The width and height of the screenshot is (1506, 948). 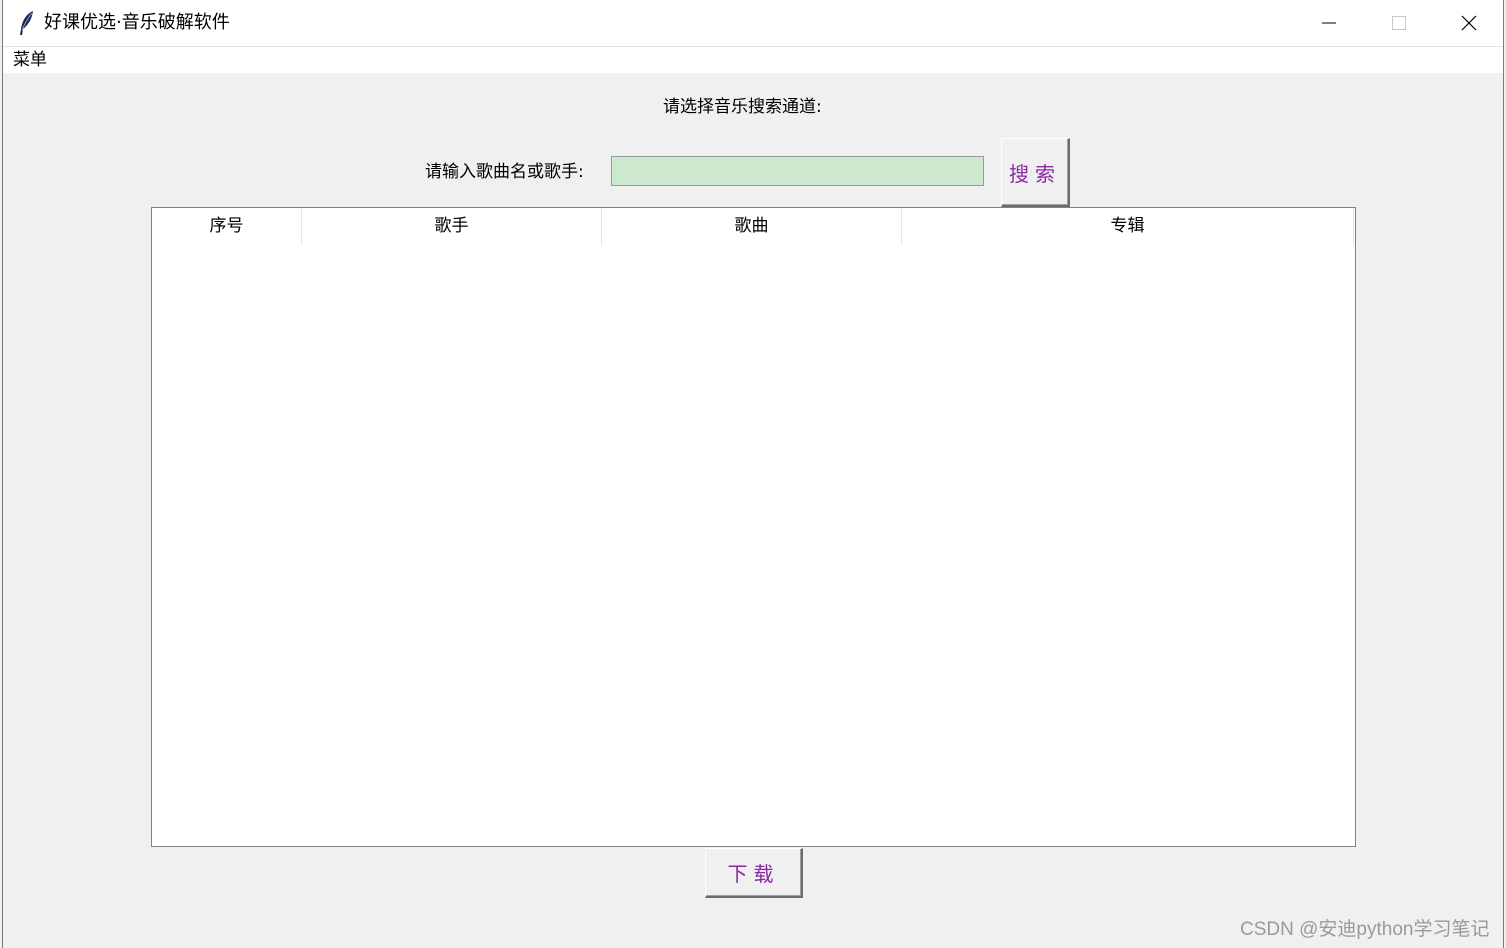 I want to click on close-button, so click(x=1469, y=23).